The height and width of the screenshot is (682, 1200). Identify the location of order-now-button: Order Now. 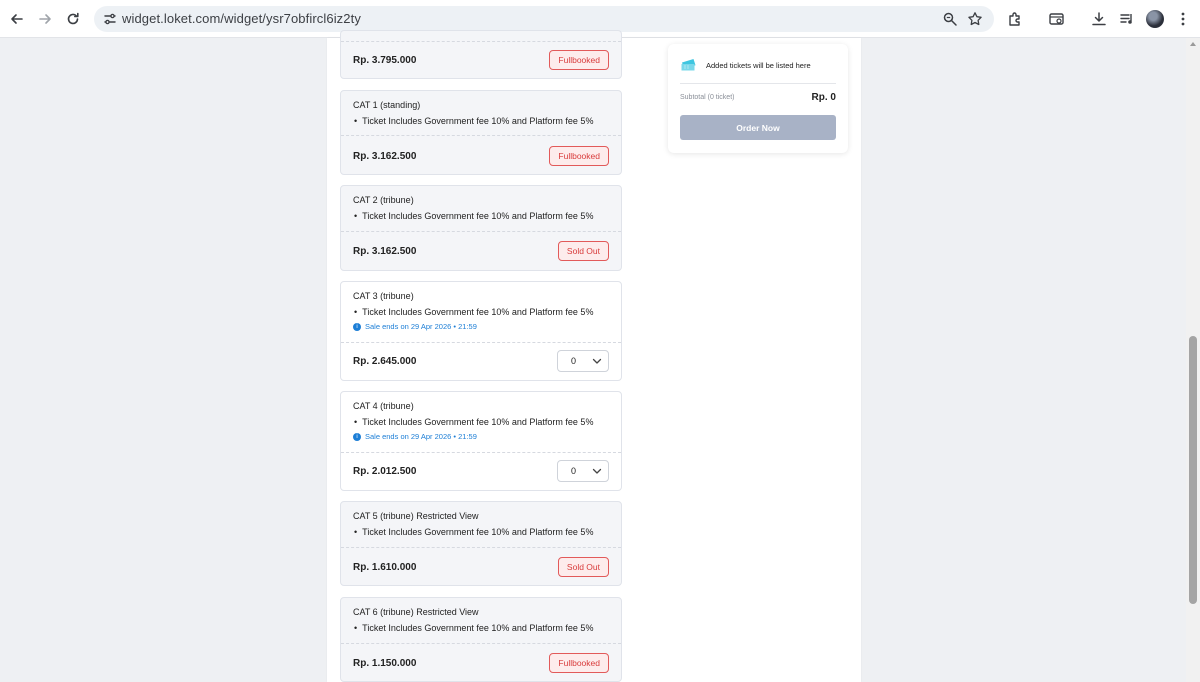
(758, 127).